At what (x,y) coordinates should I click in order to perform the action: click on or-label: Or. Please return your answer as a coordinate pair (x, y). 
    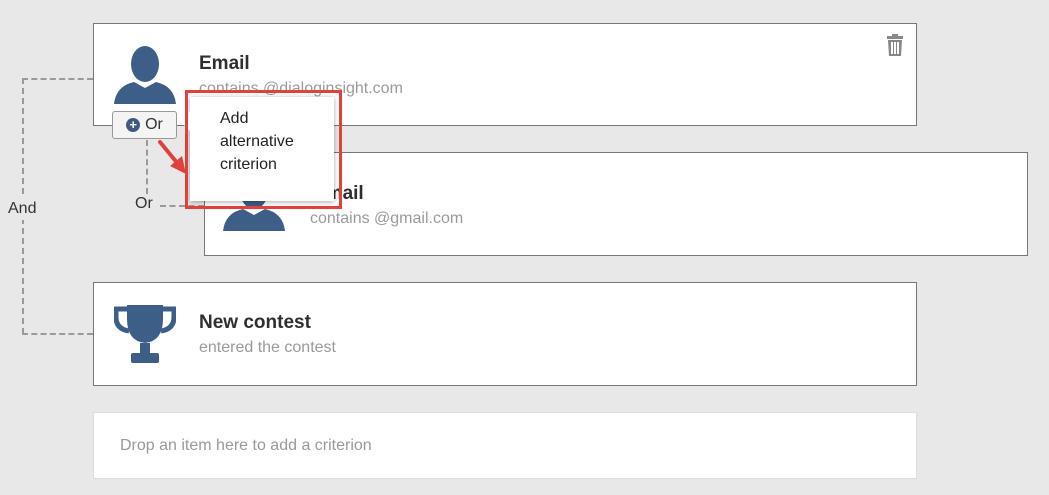
    Looking at the image, I should click on (144, 203).